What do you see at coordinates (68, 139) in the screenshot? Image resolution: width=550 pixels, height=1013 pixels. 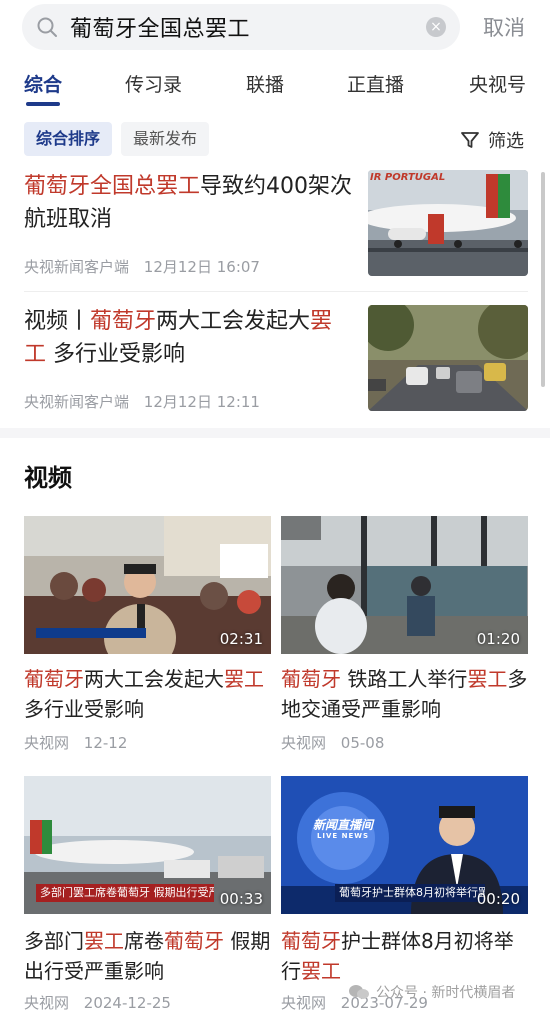 I see `sort-comprehensive-chip: 综合排序` at bounding box center [68, 139].